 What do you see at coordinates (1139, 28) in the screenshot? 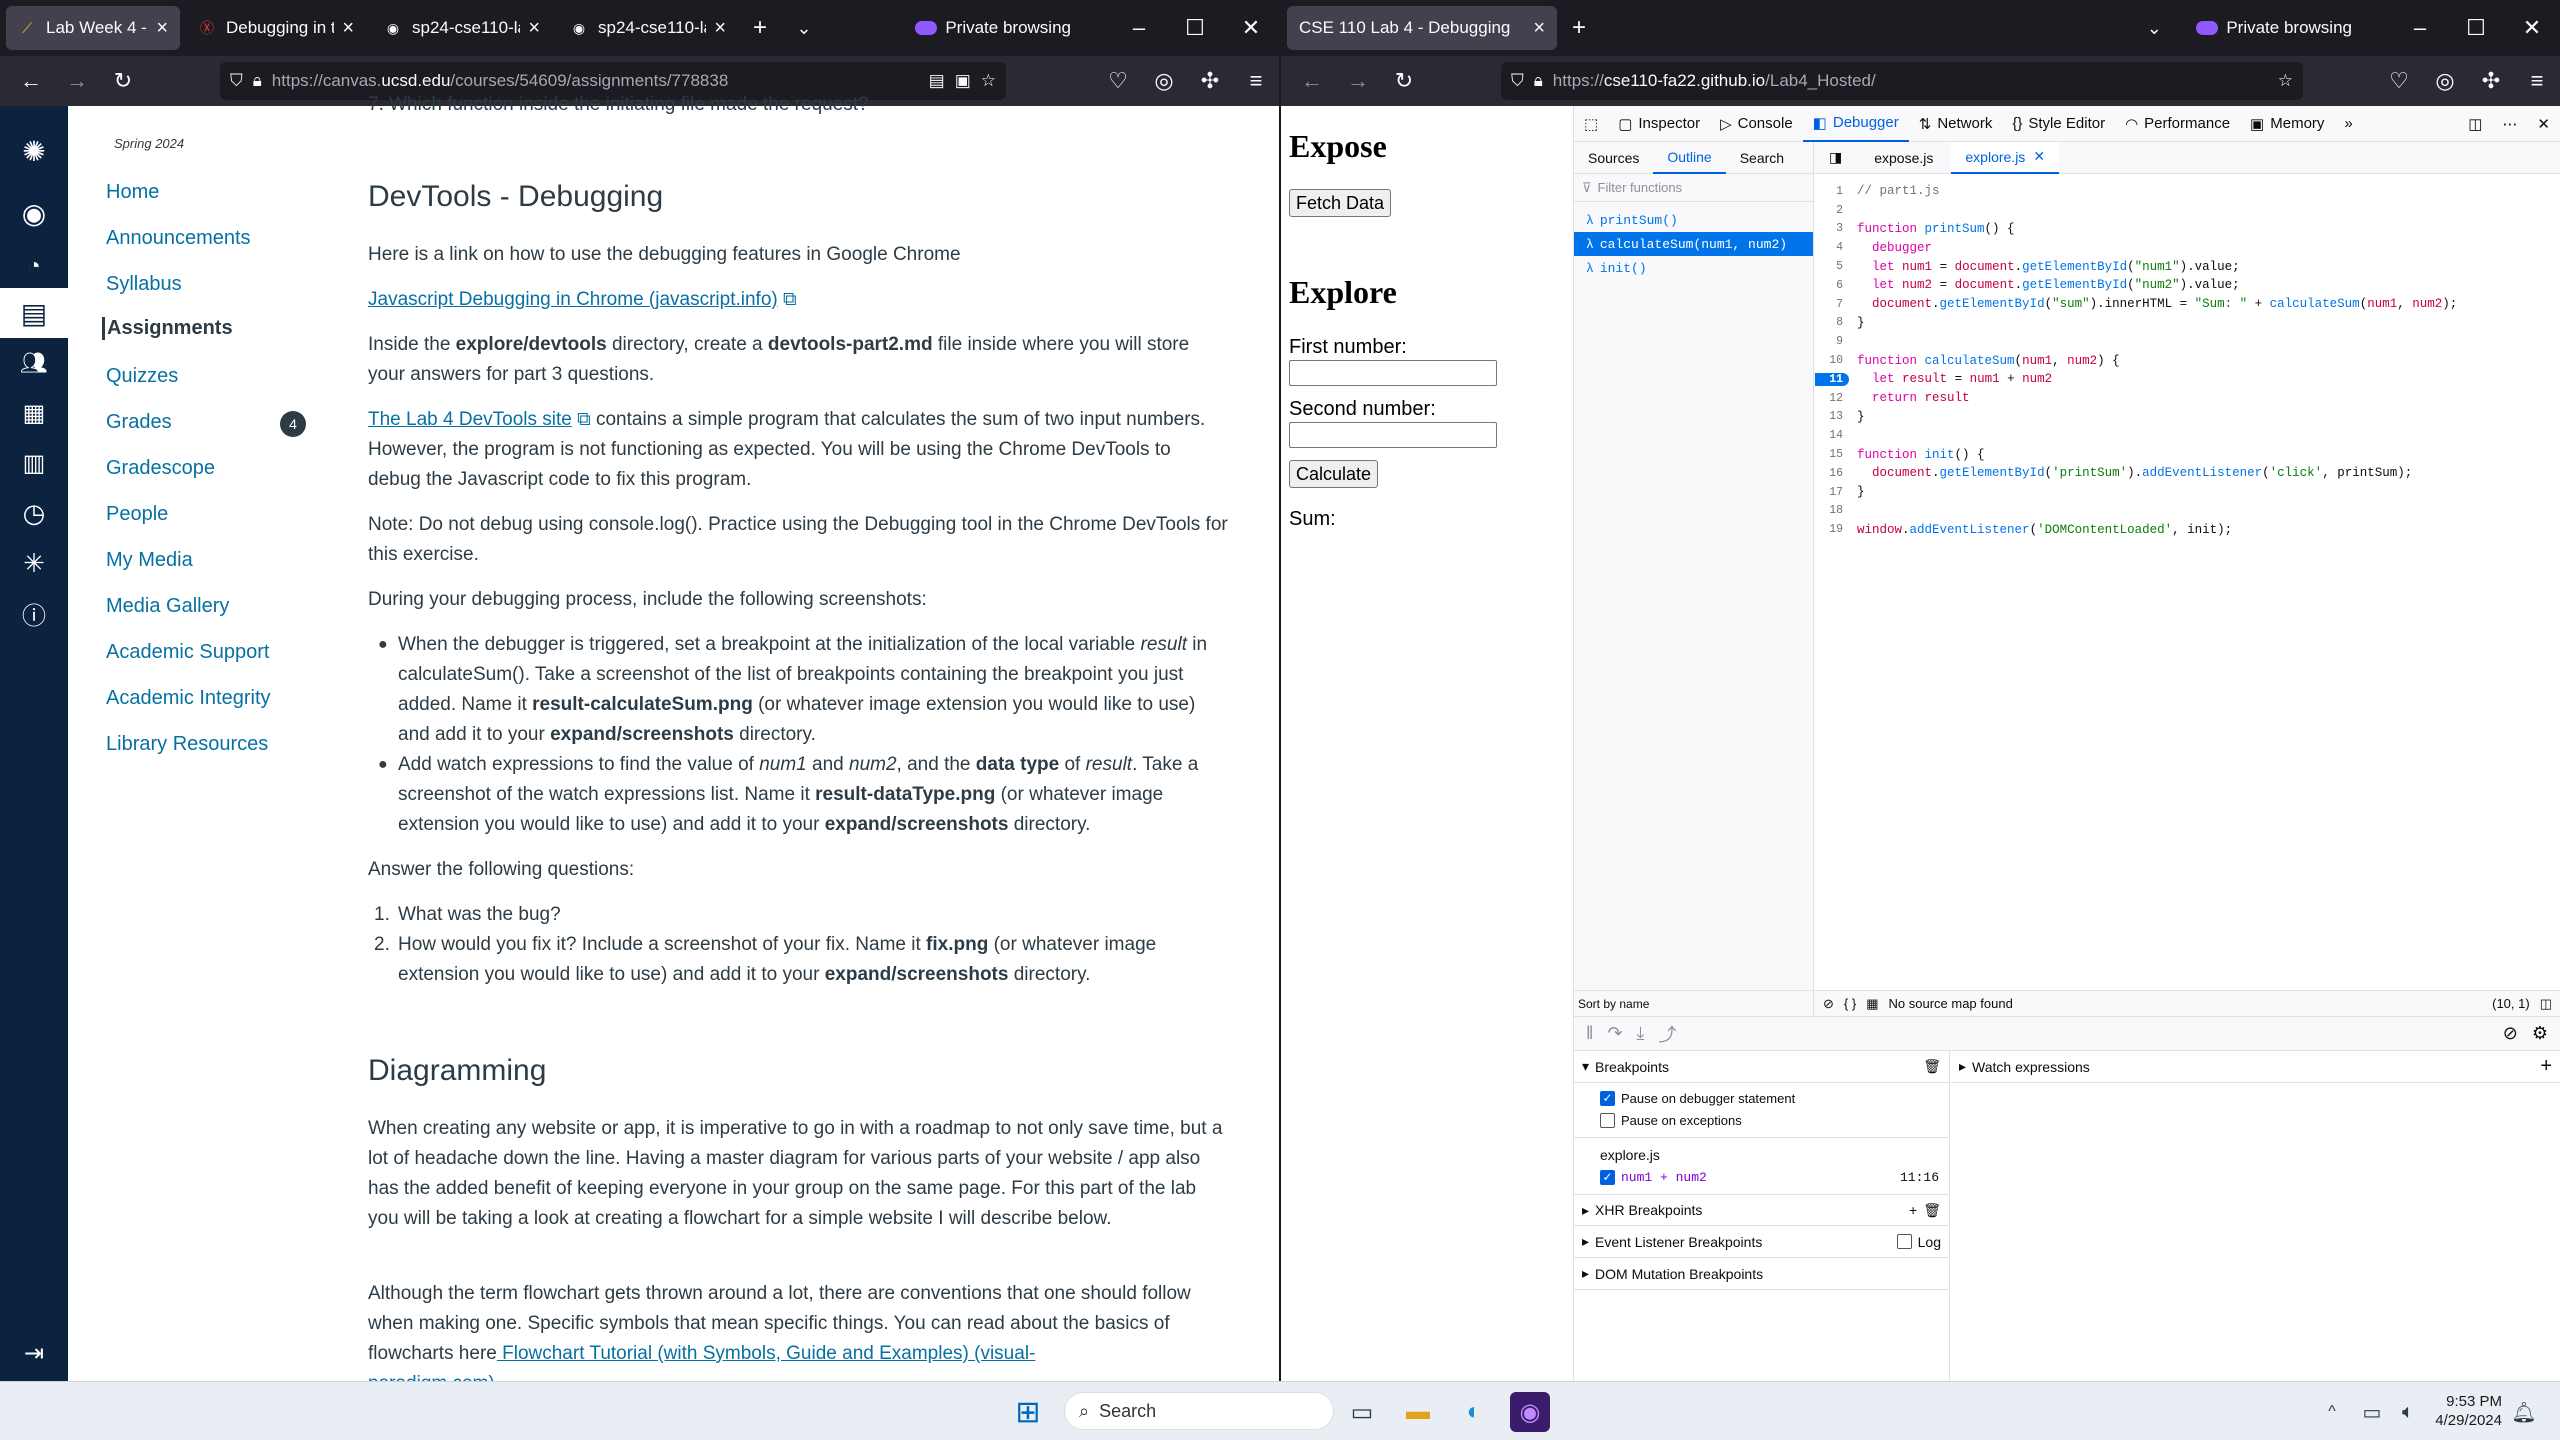
I see `minimize-icon: –` at bounding box center [1139, 28].